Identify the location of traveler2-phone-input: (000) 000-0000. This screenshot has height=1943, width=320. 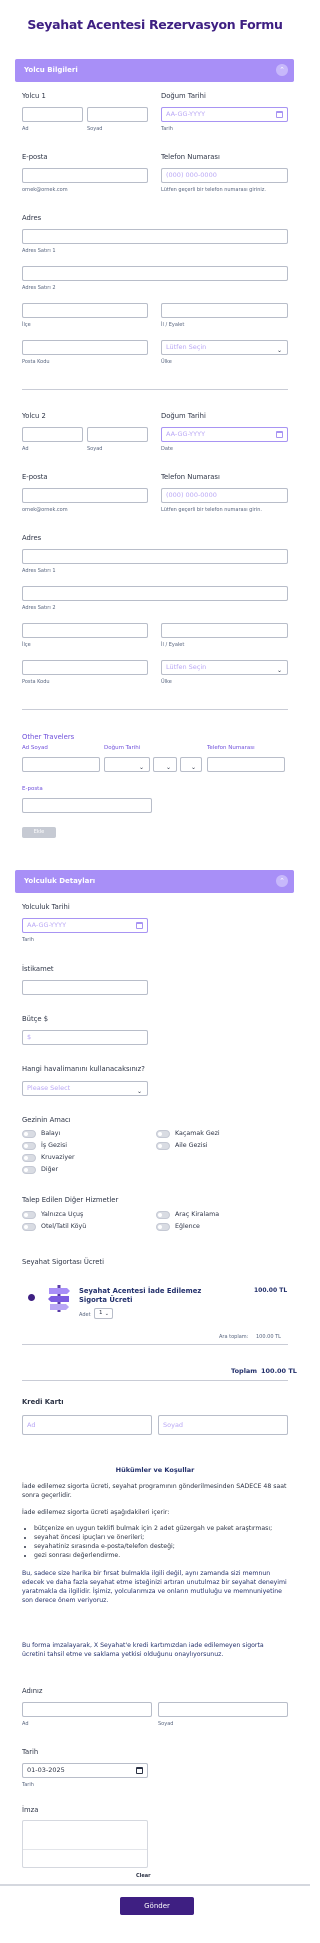
(224, 495).